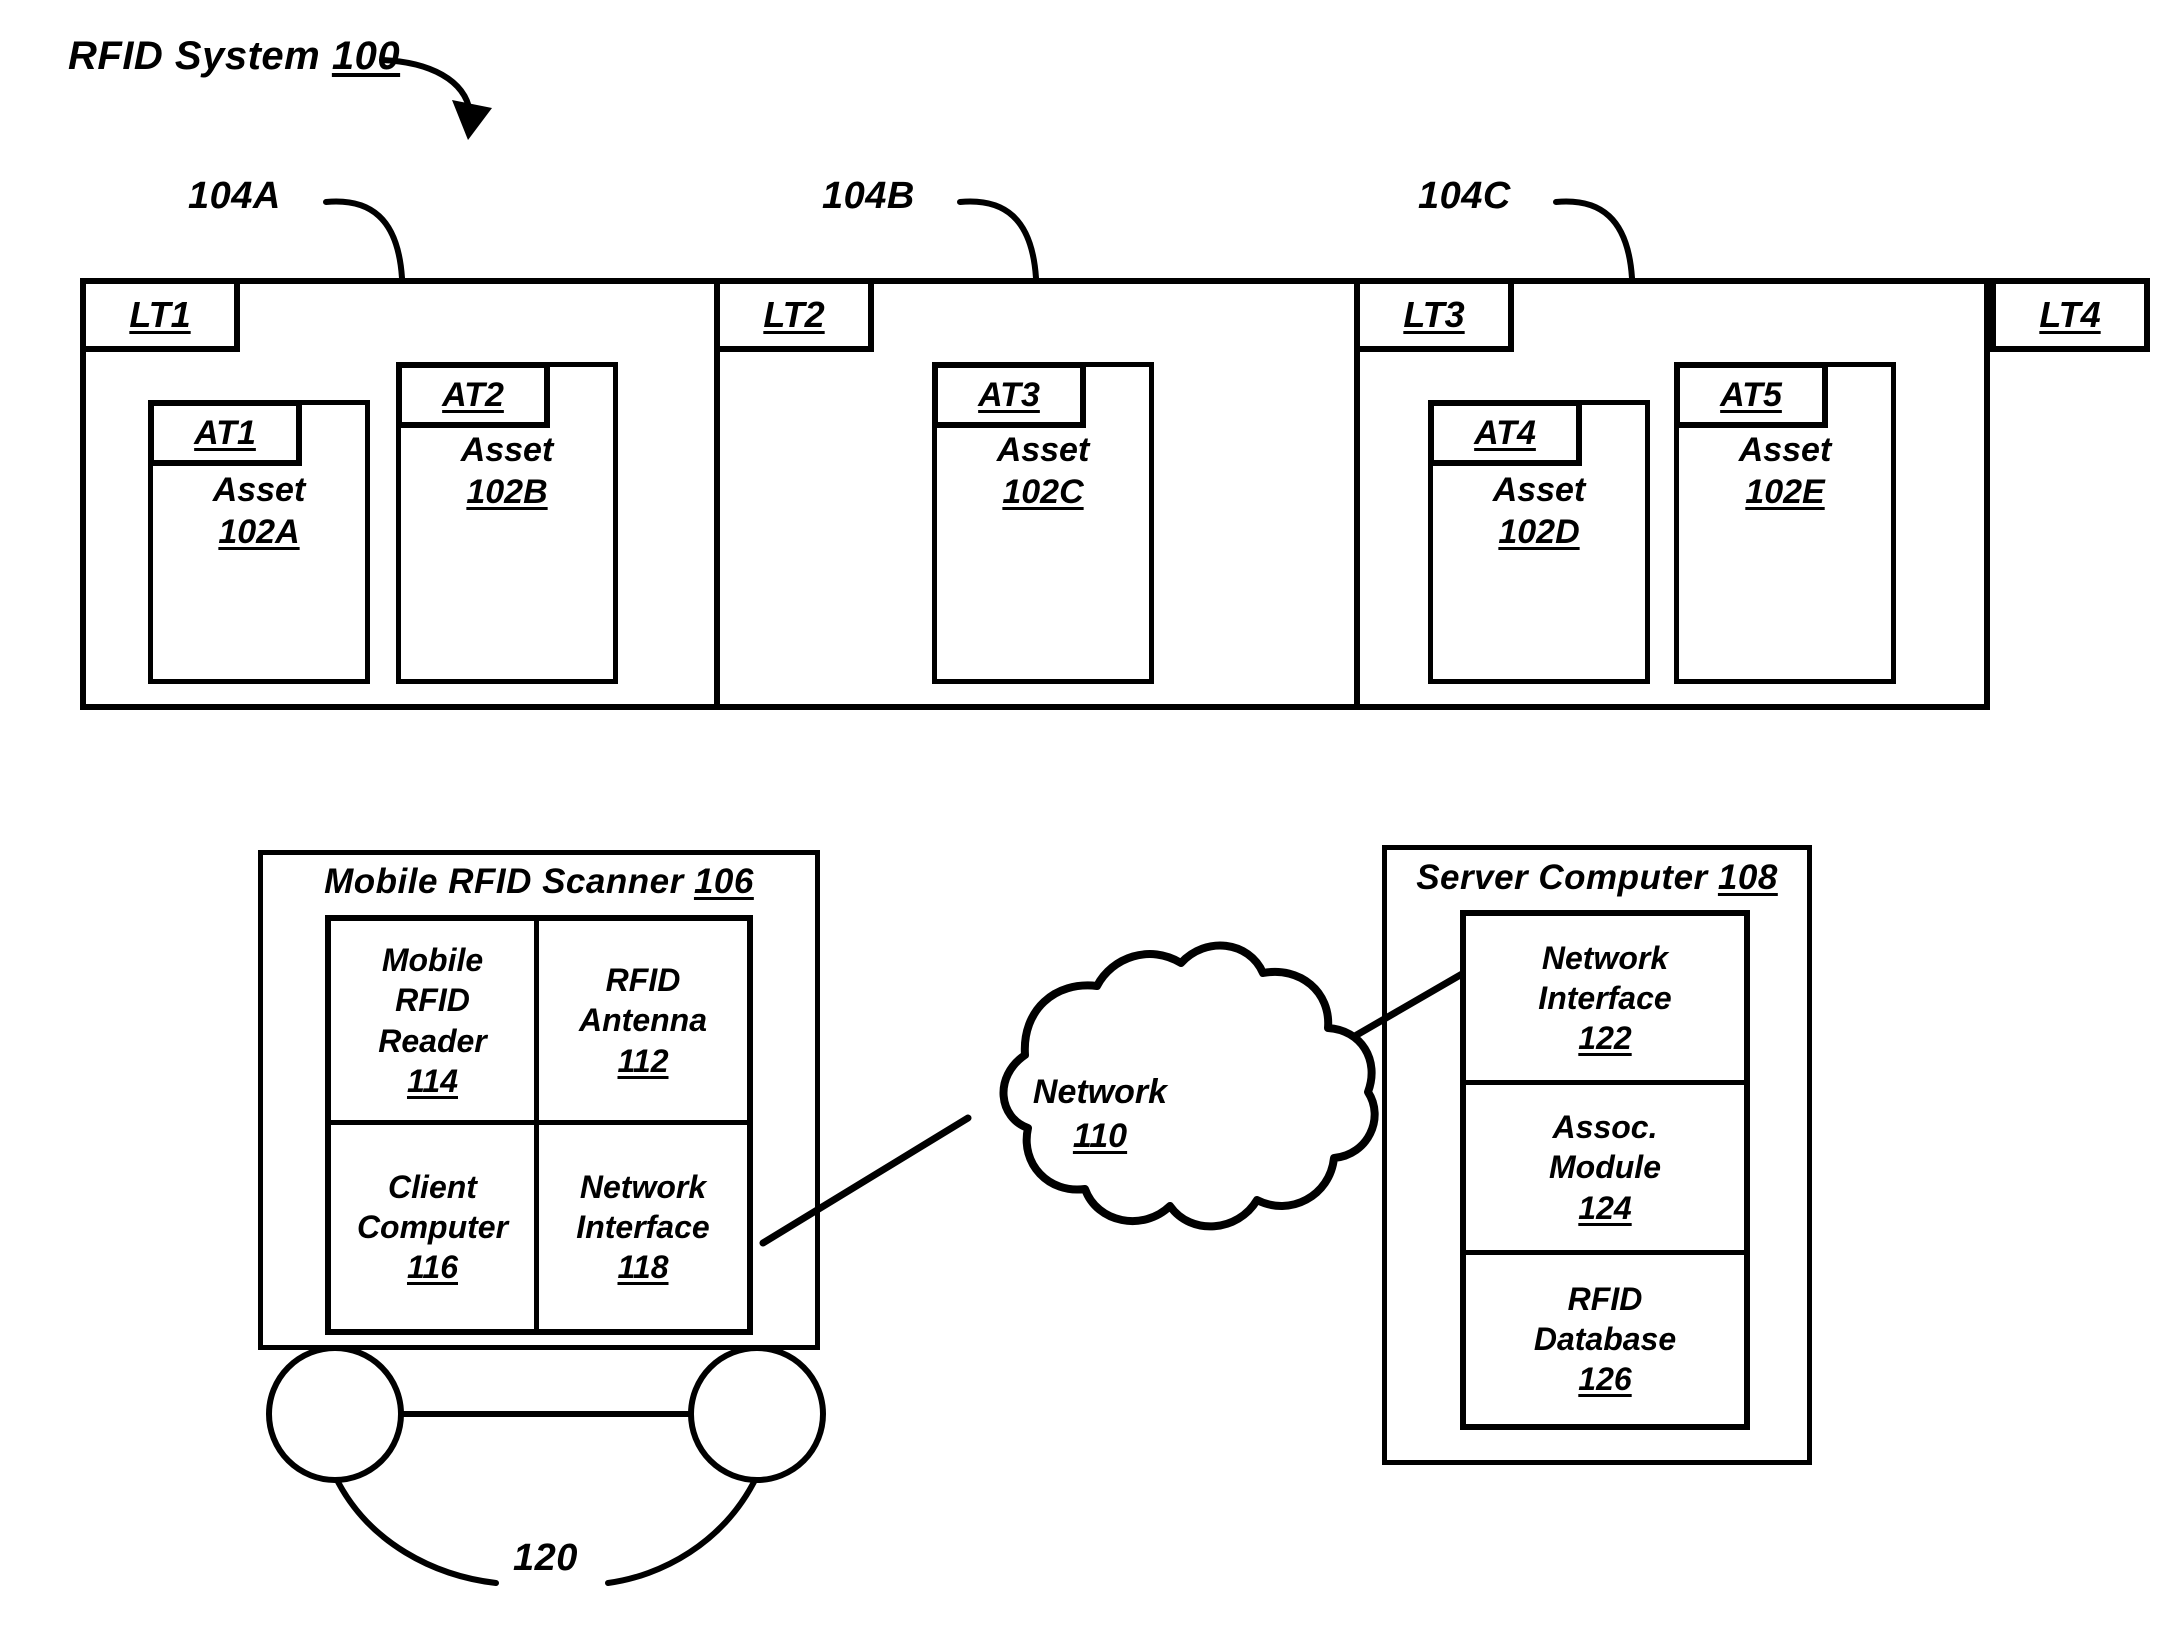  Describe the element at coordinates (1605, 998) in the screenshot. I see `server-network-interface-line2: Interface` at that location.